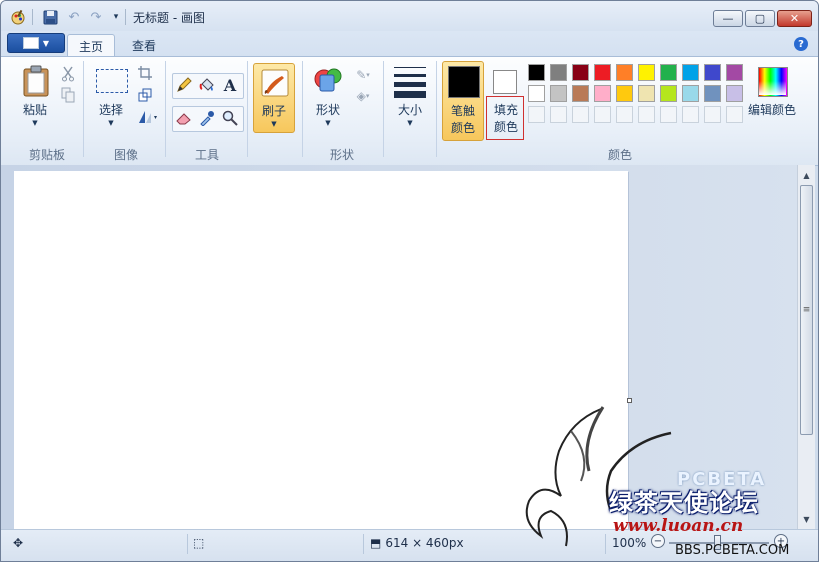 Image resolution: width=819 pixels, height=562 pixels. Describe the element at coordinates (35, 98) in the screenshot. I see `paste-button: 粘贴 ▼` at that location.